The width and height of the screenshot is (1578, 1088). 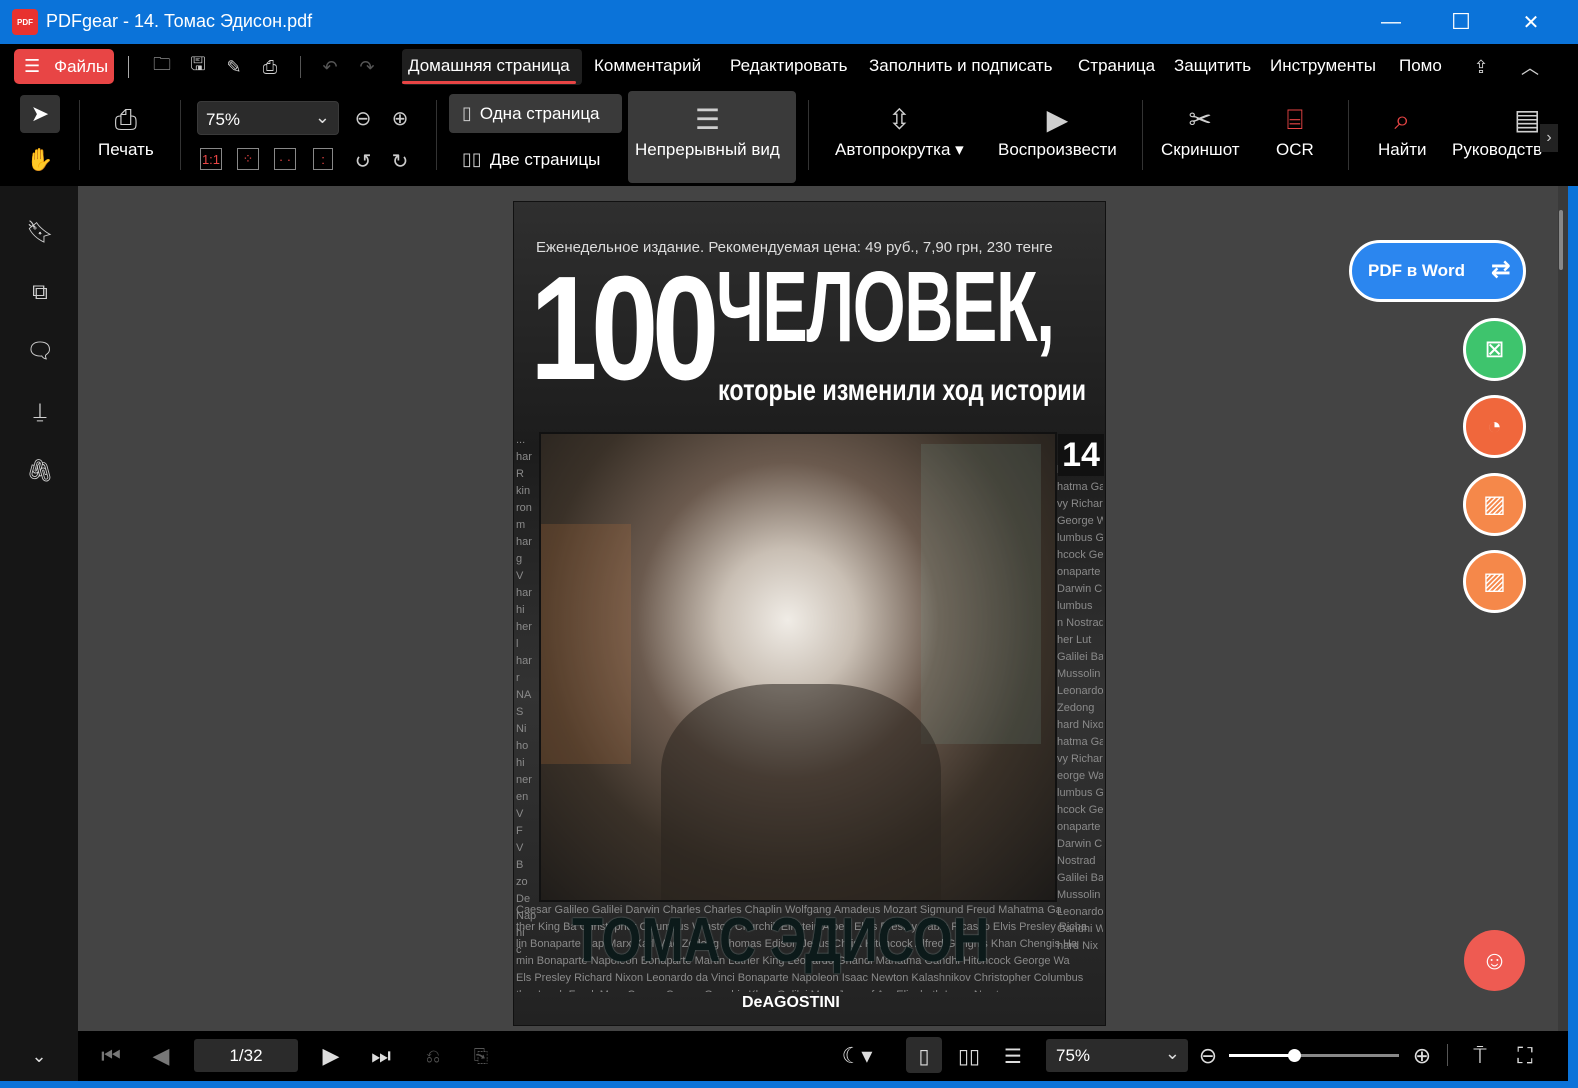 I want to click on autoscroll-button: ⇳ Автопрокрутка ▾, so click(x=899, y=130).